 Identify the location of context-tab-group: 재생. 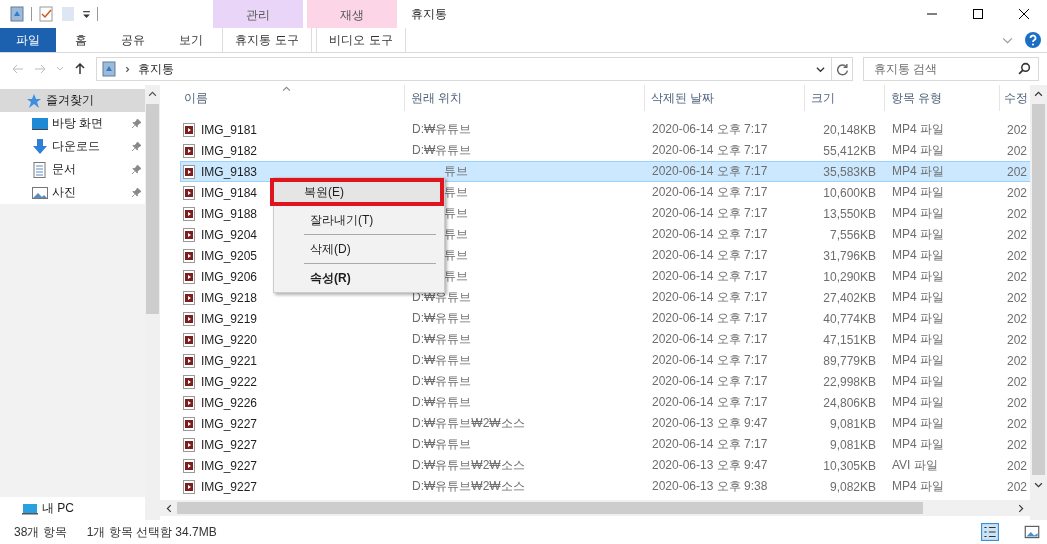
(352, 14).